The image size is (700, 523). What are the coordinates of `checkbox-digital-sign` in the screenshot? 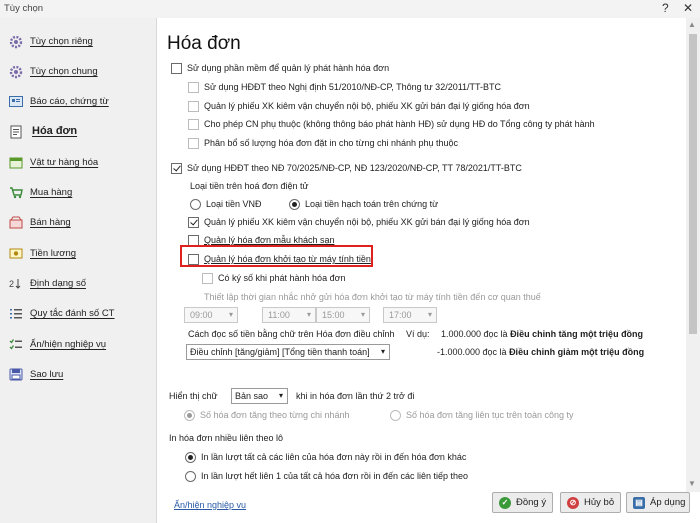 It's located at (207, 278).